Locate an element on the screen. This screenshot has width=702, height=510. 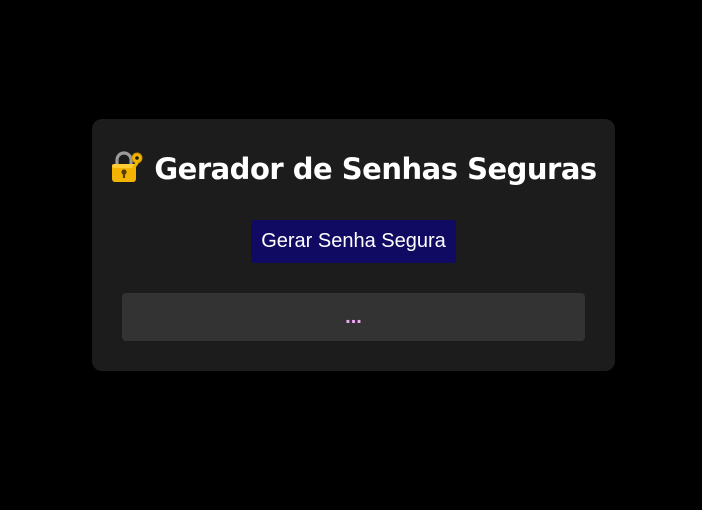
page-title: Gerador de Senhas Seguras is located at coordinates (353, 169).